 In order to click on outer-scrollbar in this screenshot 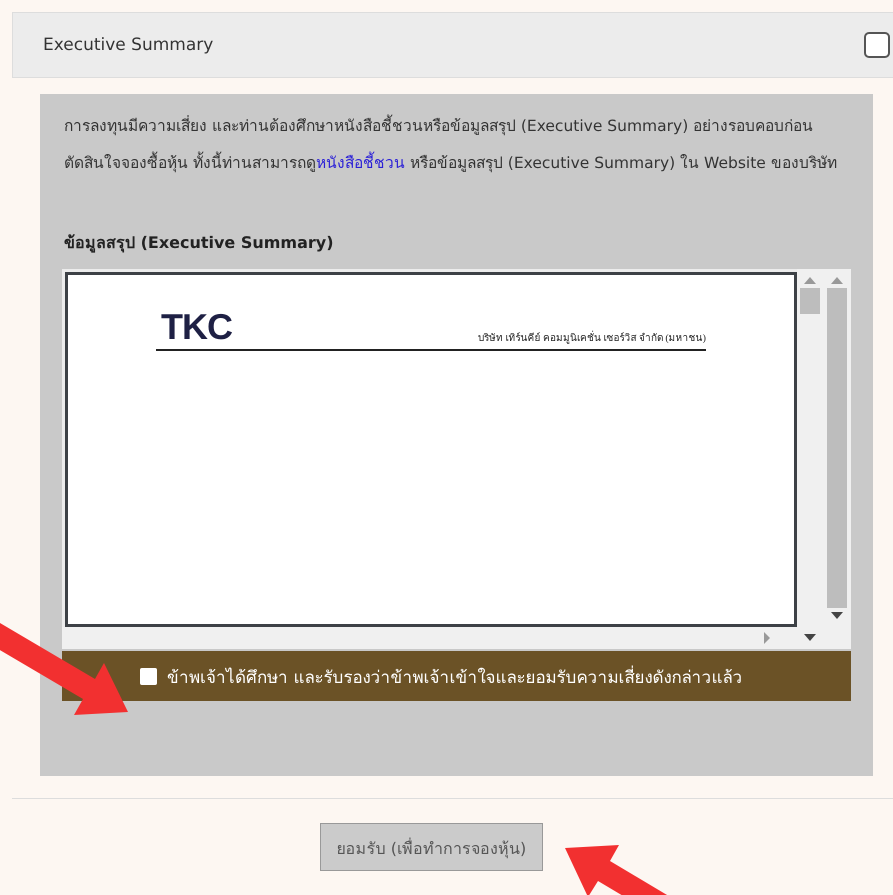, I will do `click(837, 459)`.